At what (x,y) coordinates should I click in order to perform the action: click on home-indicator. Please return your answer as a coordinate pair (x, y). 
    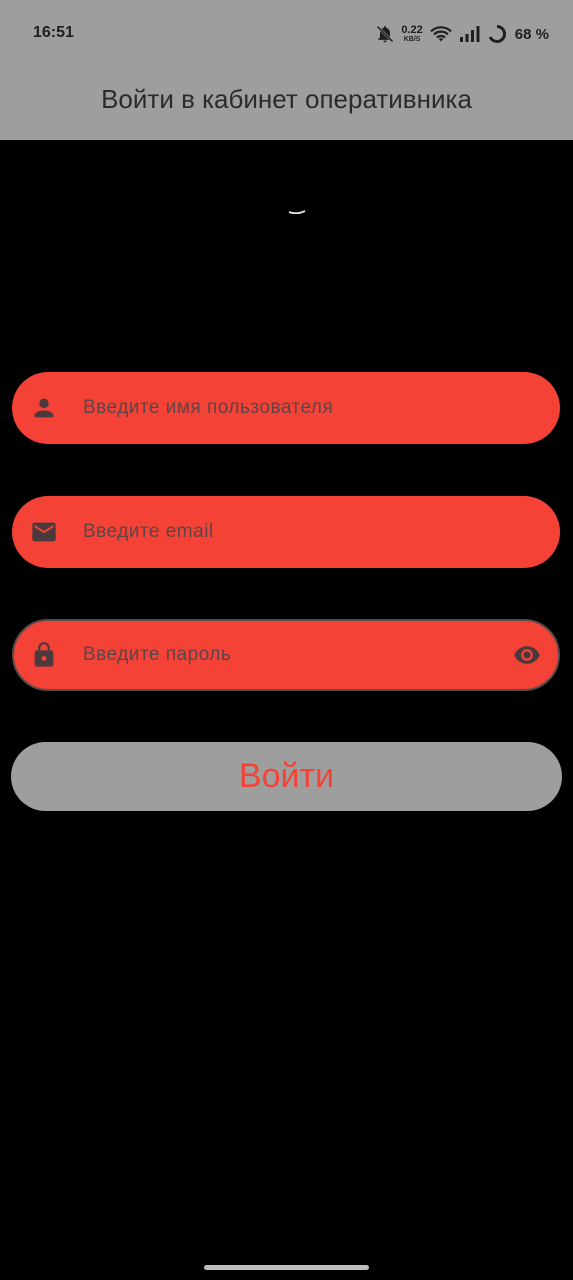
    Looking at the image, I should click on (286, 1267).